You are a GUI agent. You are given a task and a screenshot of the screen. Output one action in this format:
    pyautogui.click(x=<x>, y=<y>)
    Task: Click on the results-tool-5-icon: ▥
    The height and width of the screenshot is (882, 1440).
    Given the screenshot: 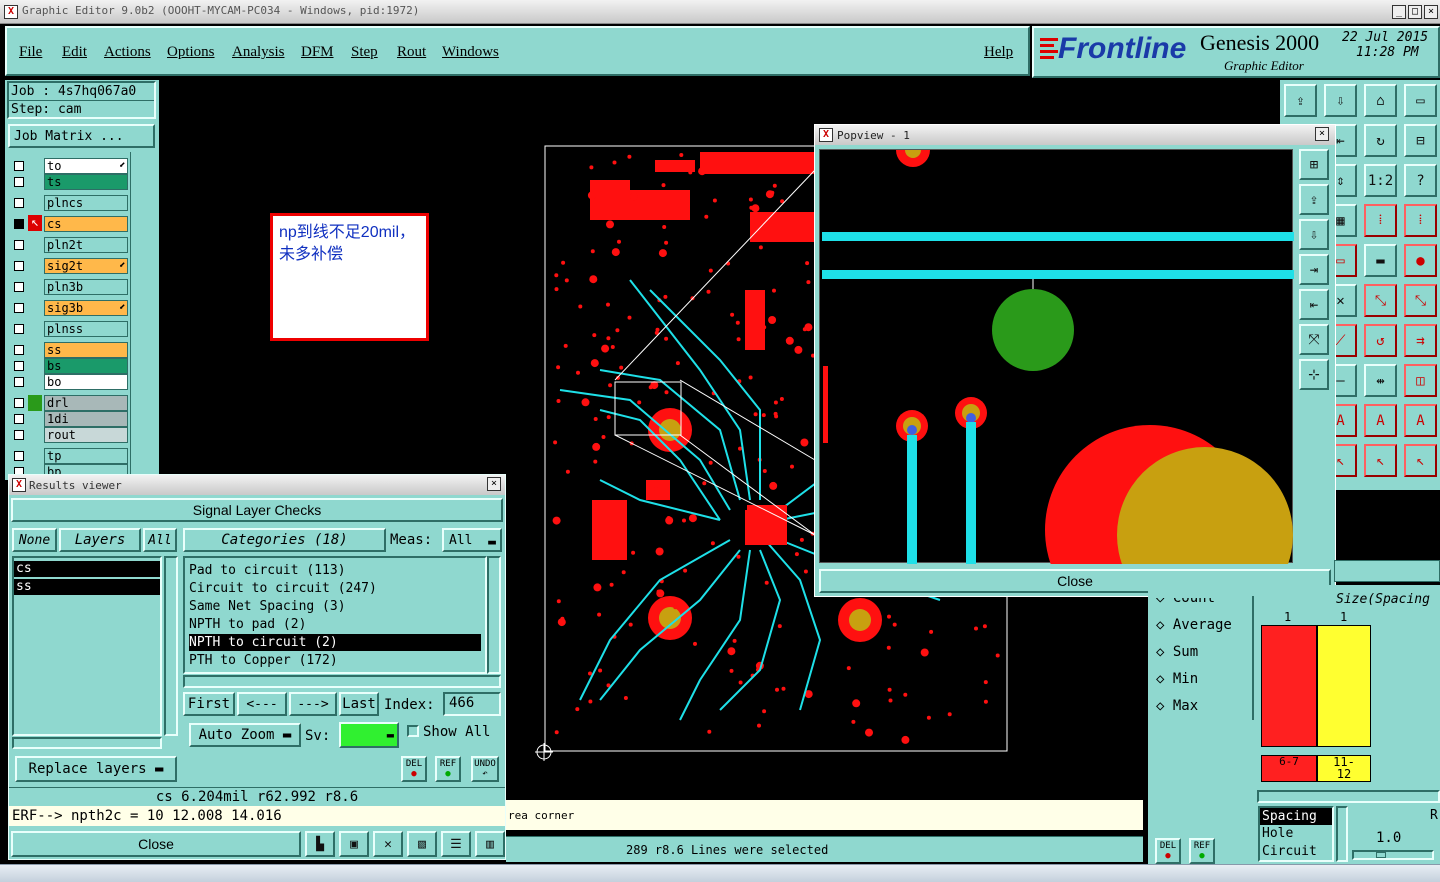 What is the action you would take?
    pyautogui.click(x=490, y=844)
    